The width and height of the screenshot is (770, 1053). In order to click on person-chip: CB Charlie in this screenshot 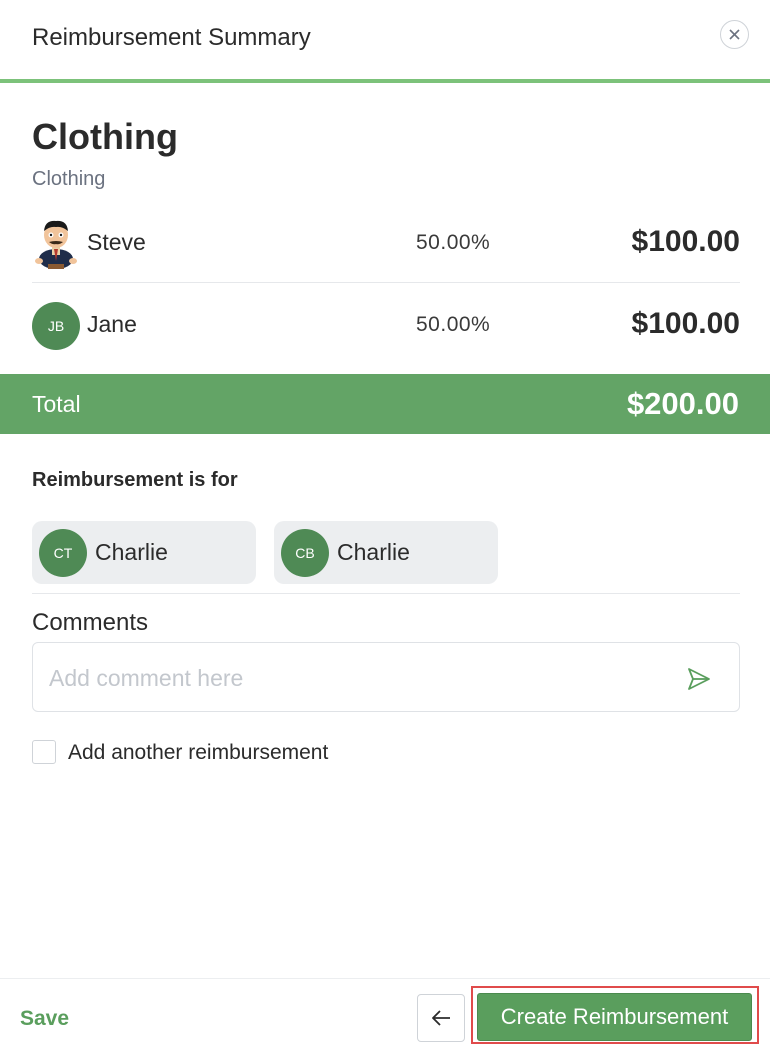, I will do `click(386, 552)`.